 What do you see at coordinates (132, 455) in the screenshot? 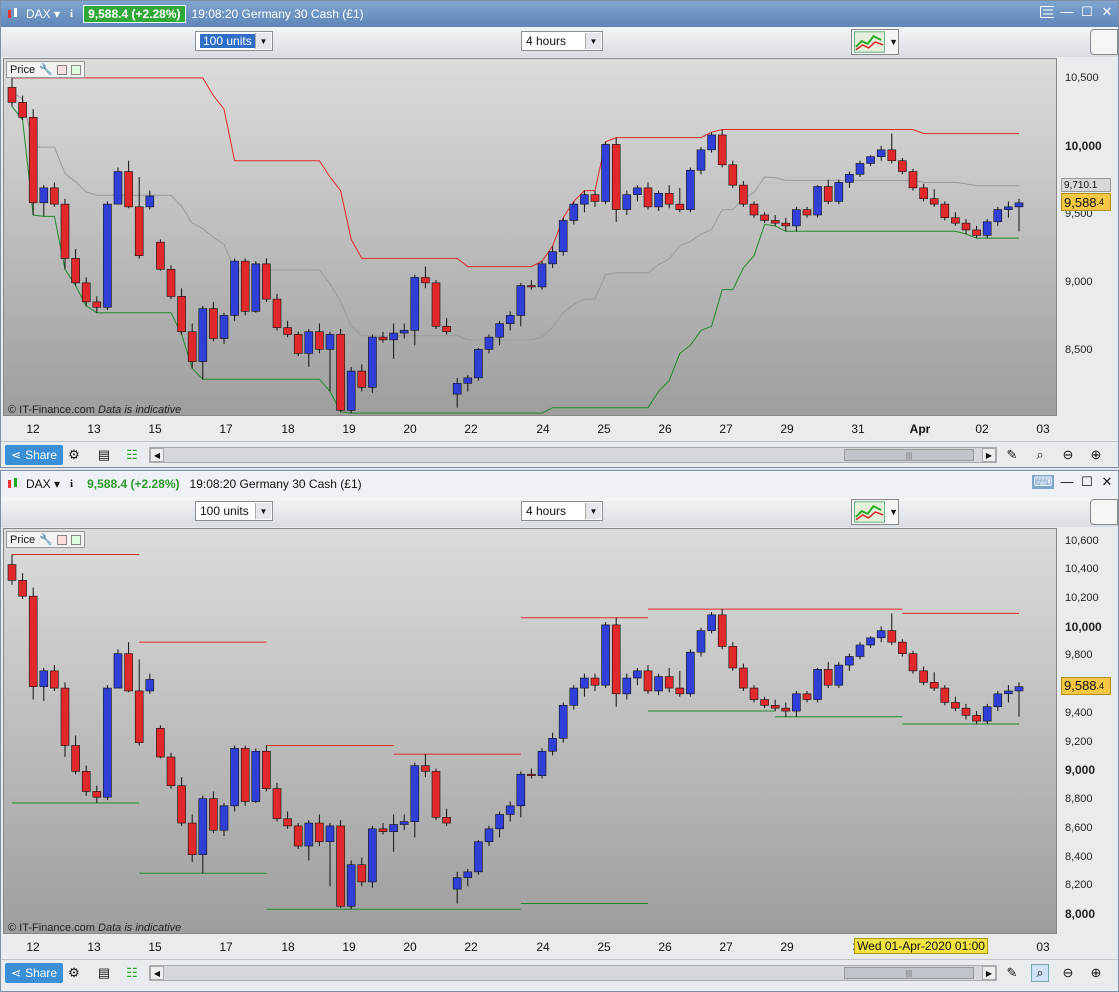
I see `layout-icon: ☷` at bounding box center [132, 455].